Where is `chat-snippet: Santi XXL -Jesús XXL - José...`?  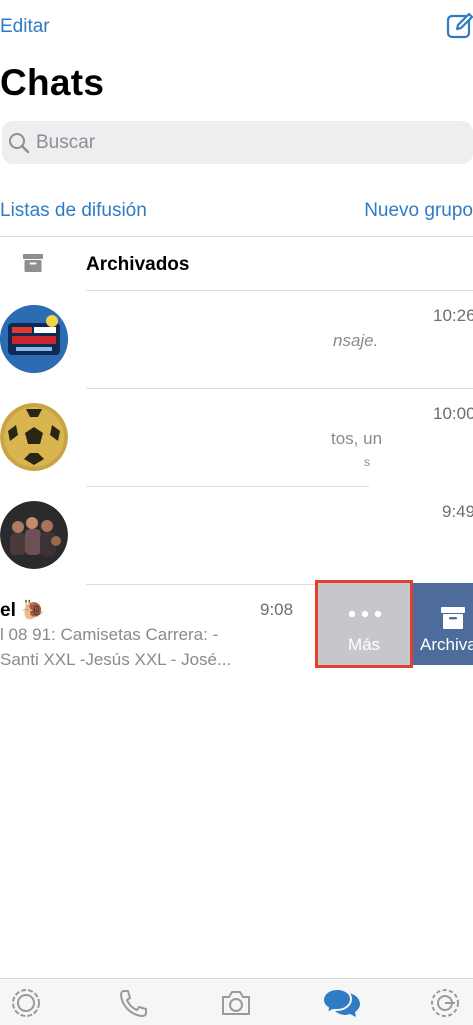
chat-snippet: Santi XXL -Jesús XXL - José... is located at coordinates (116, 659).